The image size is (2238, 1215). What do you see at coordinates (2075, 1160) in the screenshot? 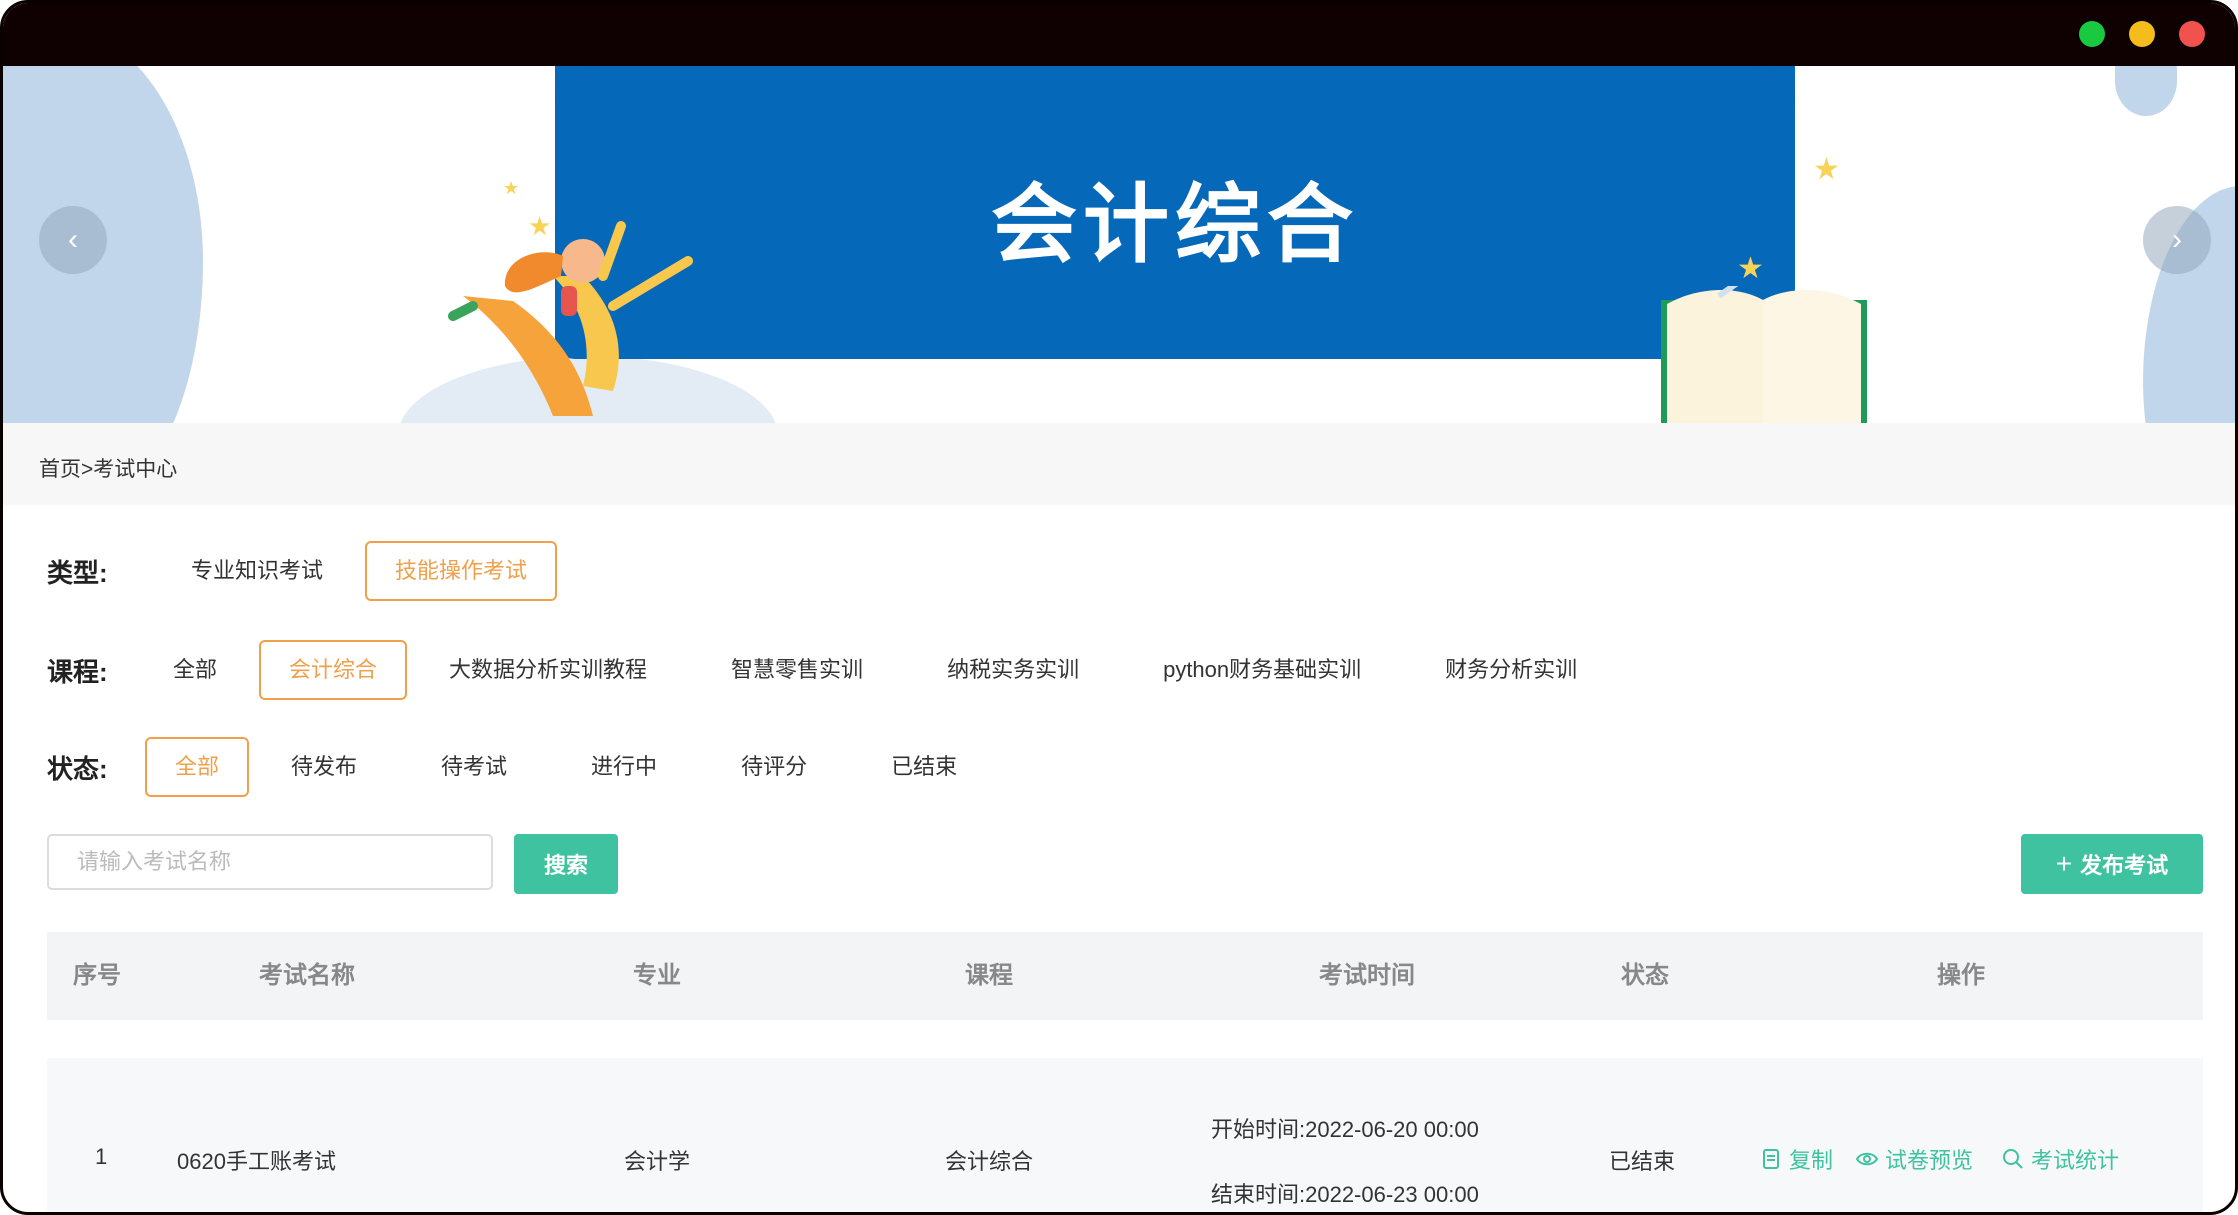
I see `statistics-label: 考试统计` at bounding box center [2075, 1160].